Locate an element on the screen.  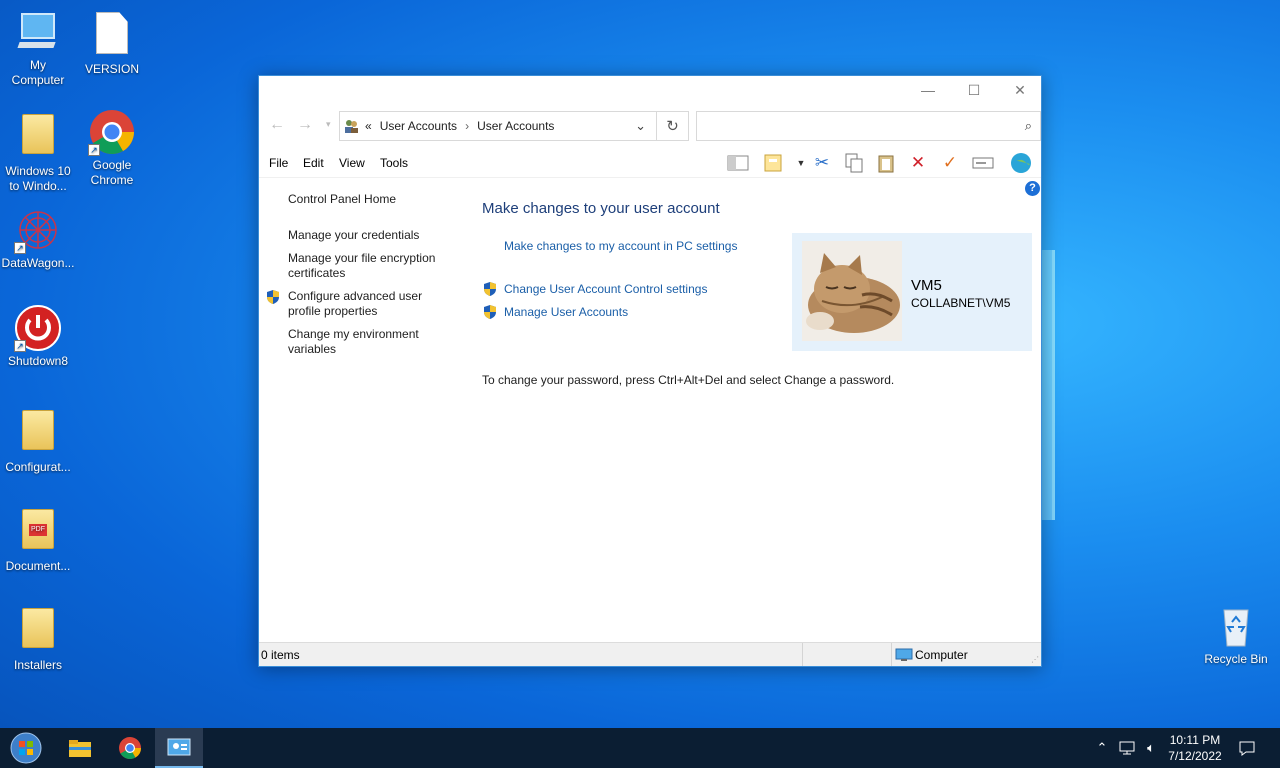
properties-icon is located at coordinates (774, 163).